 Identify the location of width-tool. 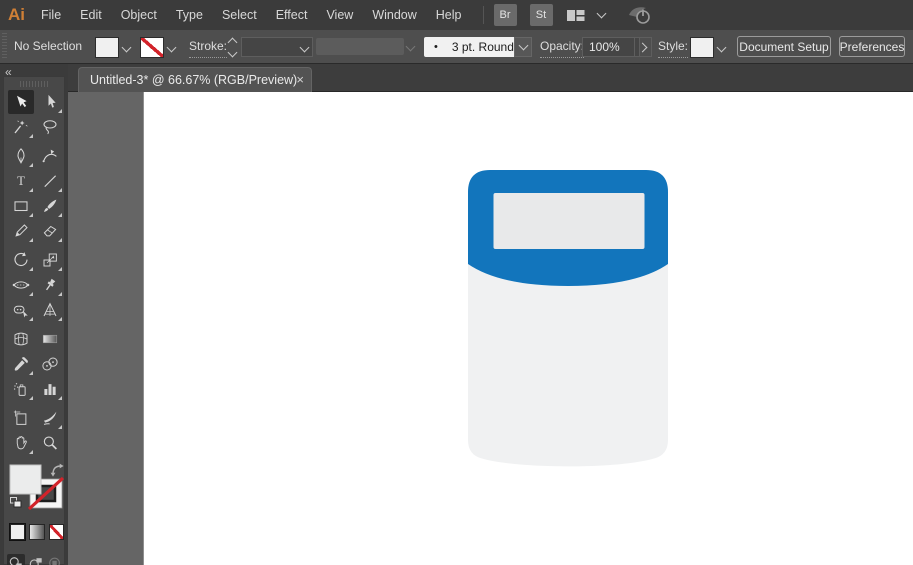
(21, 285).